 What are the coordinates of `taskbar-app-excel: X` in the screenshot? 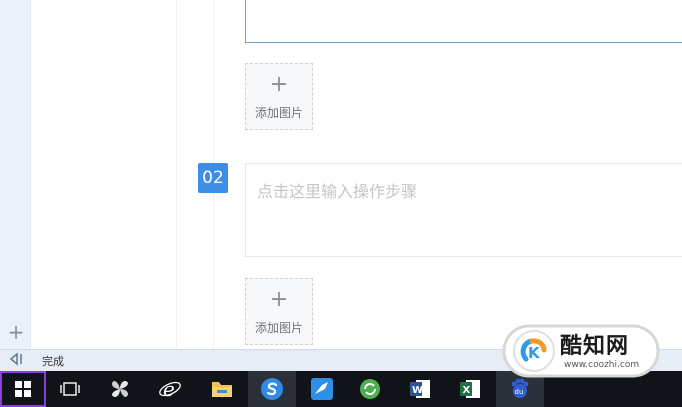 It's located at (470, 389).